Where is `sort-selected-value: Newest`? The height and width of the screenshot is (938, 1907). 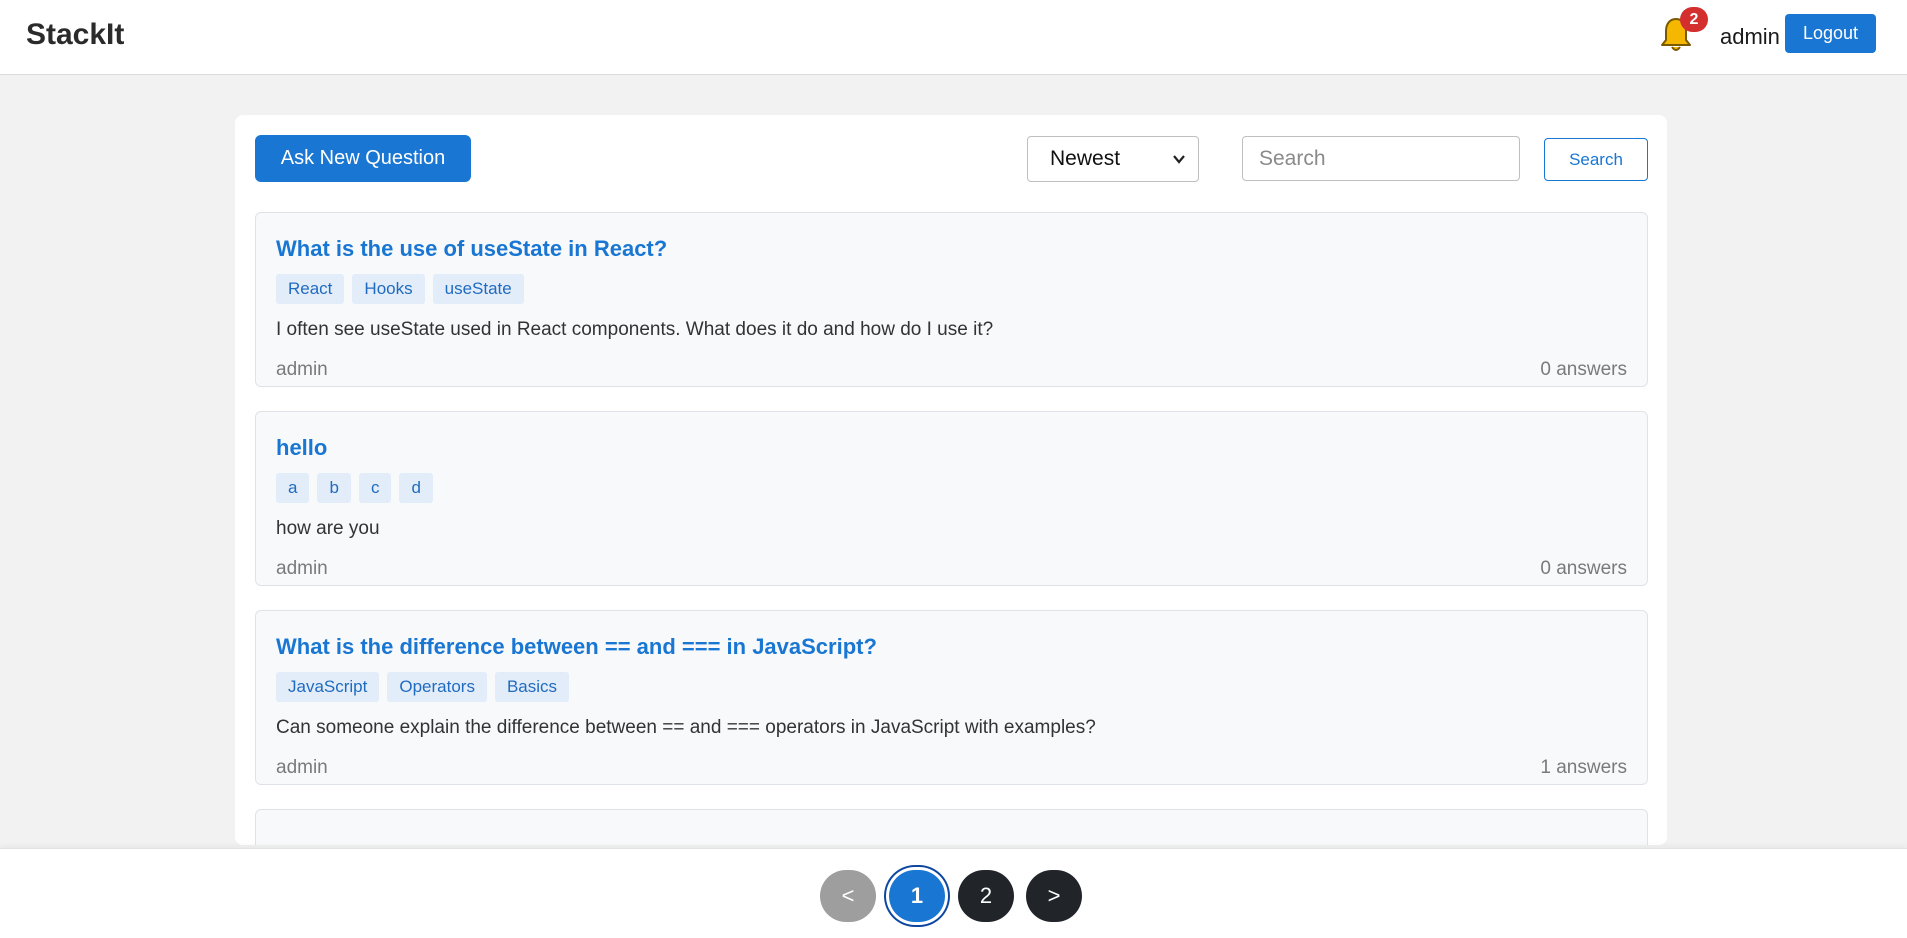
sort-selected-value: Newest is located at coordinates (1085, 158).